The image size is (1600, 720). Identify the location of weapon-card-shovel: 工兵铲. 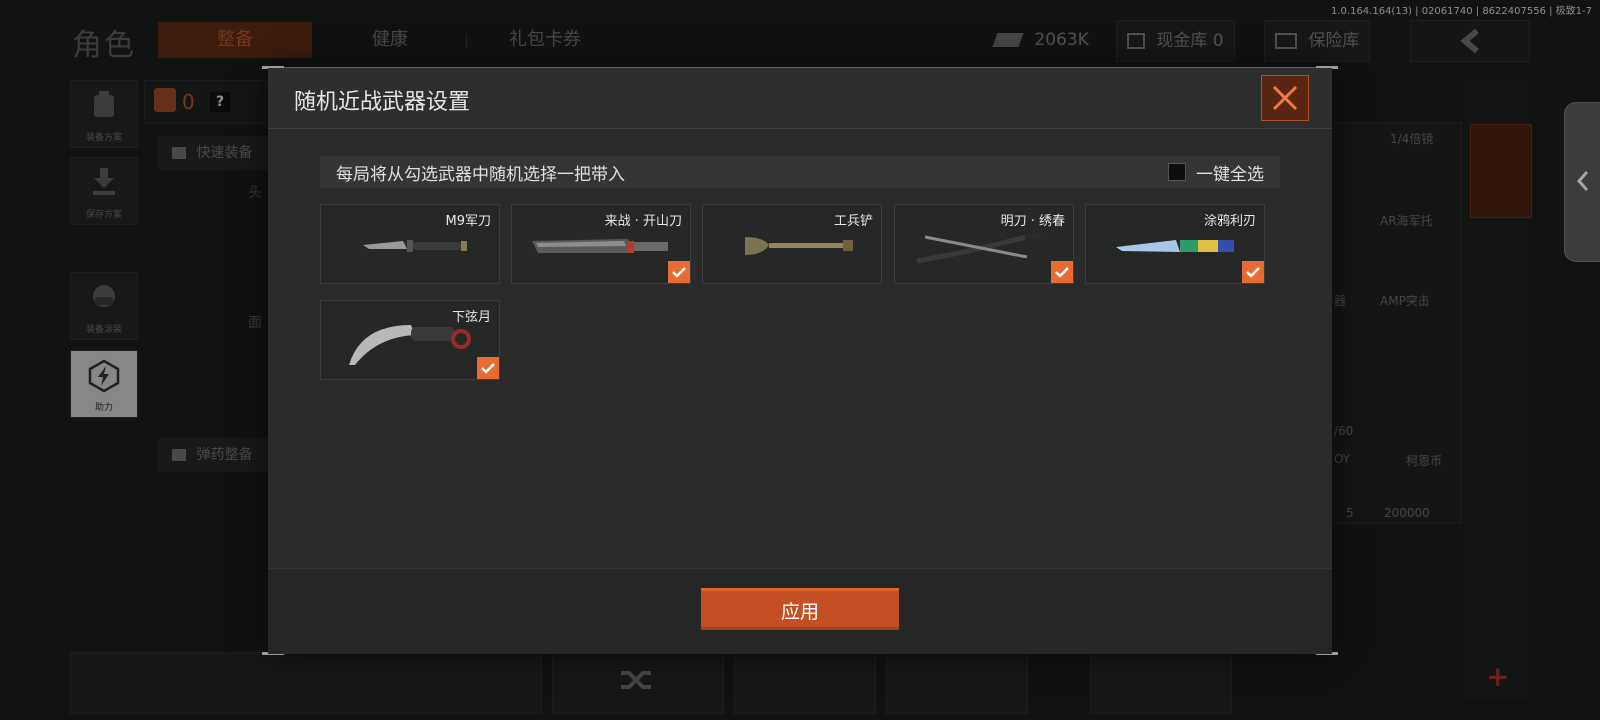
(792, 244).